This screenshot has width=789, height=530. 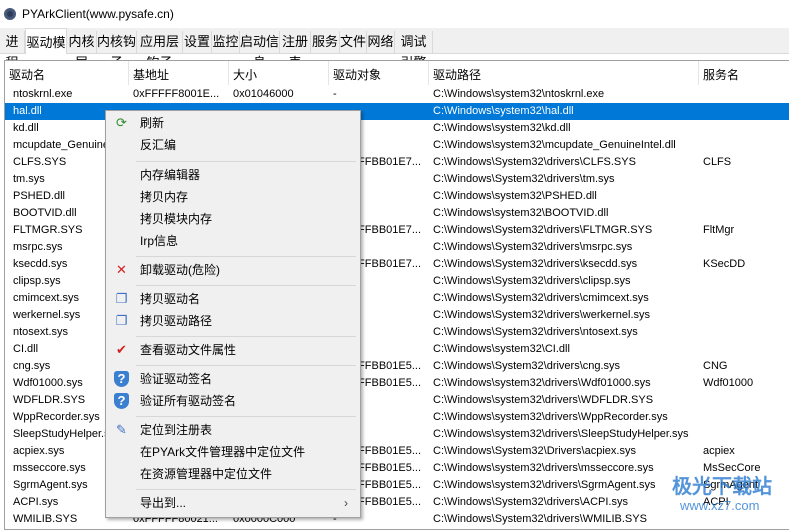 I want to click on menu-item: Irp信息, so click(x=233, y=241).